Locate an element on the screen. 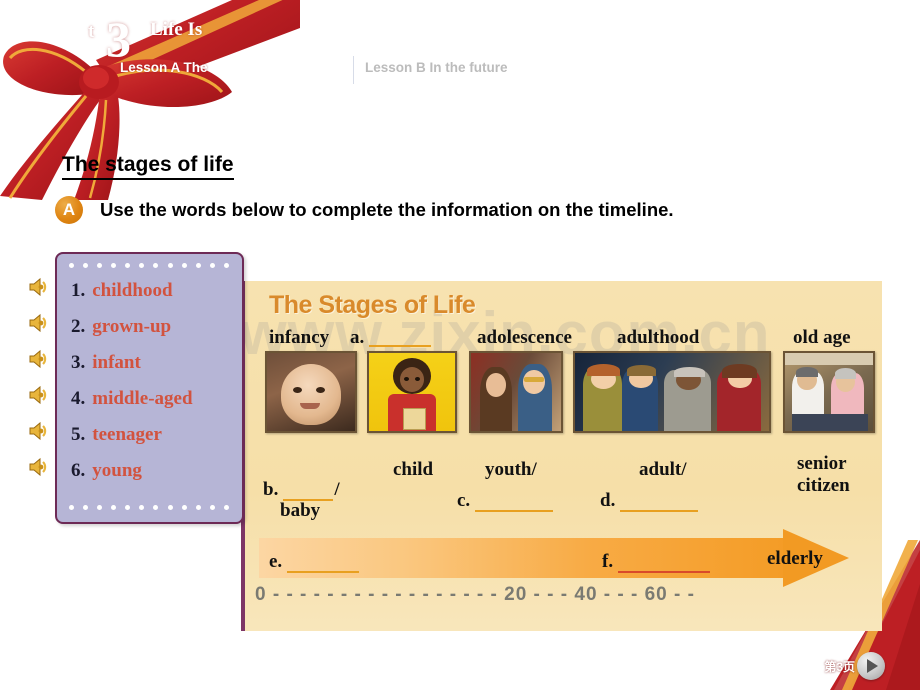 The width and height of the screenshot is (920, 690). blank-e-letter: e. is located at coordinates (276, 561).